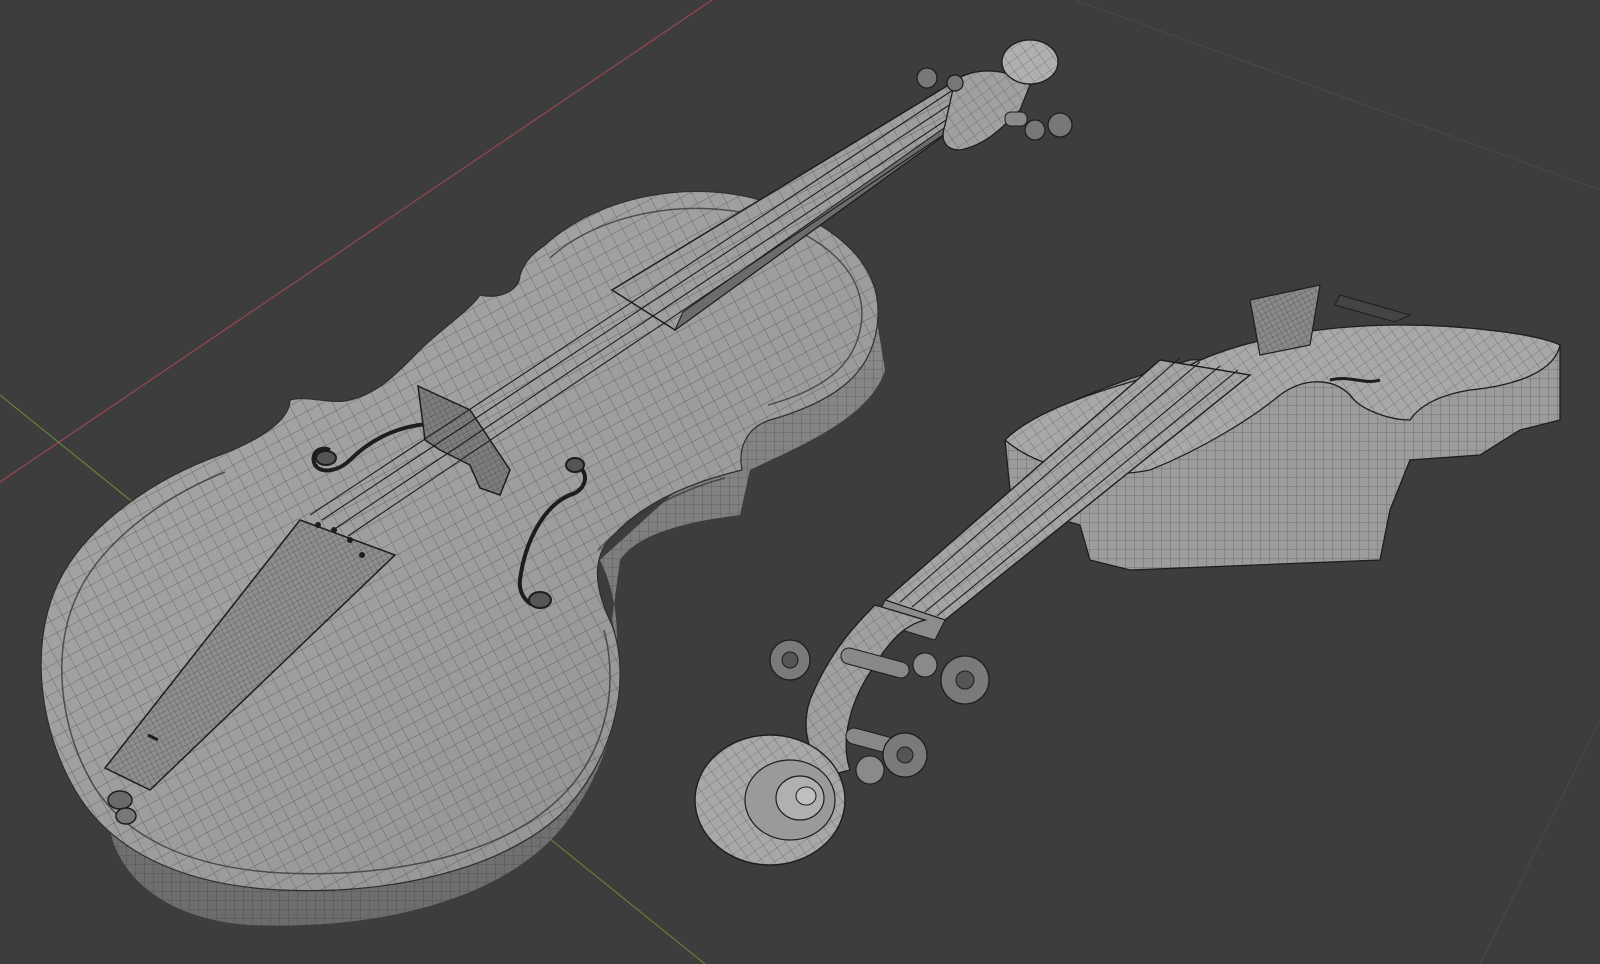 The width and height of the screenshot is (1600, 964). What do you see at coordinates (126, 816) in the screenshot?
I see `end-button-cap` at bounding box center [126, 816].